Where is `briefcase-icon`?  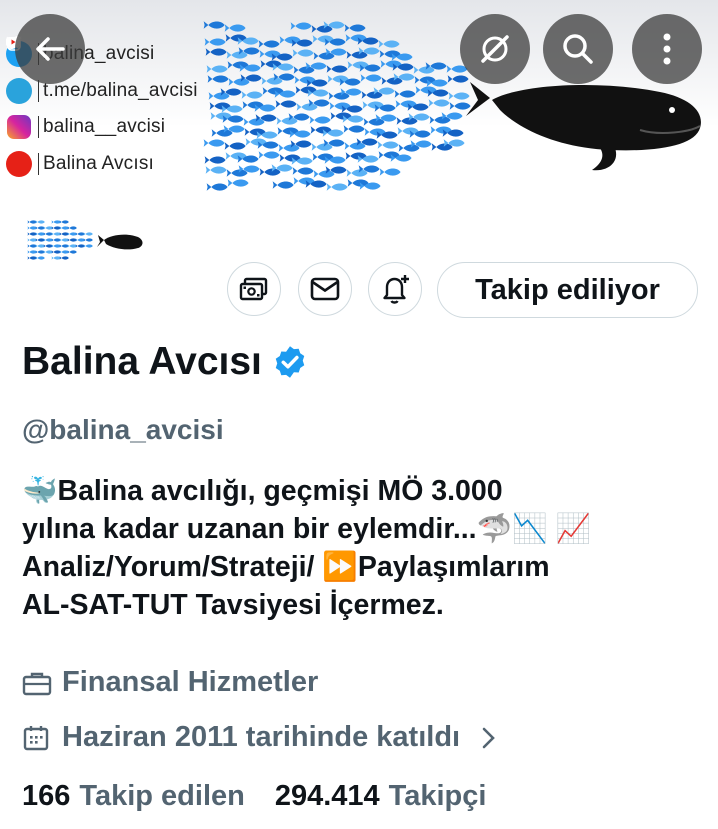 briefcase-icon is located at coordinates (37, 683).